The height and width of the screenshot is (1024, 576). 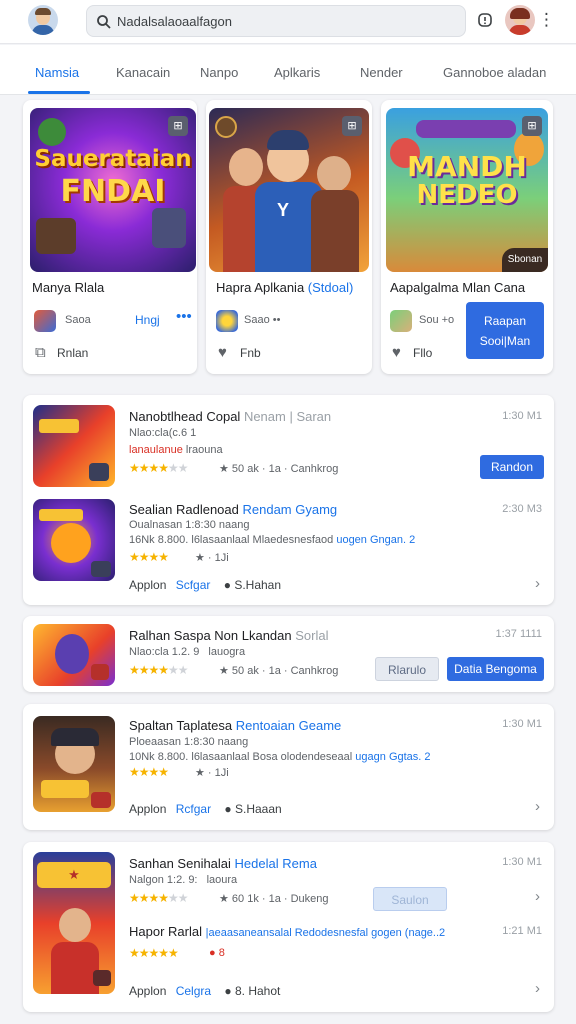 I want to click on publisher-name: Sou +o, so click(x=437, y=320).